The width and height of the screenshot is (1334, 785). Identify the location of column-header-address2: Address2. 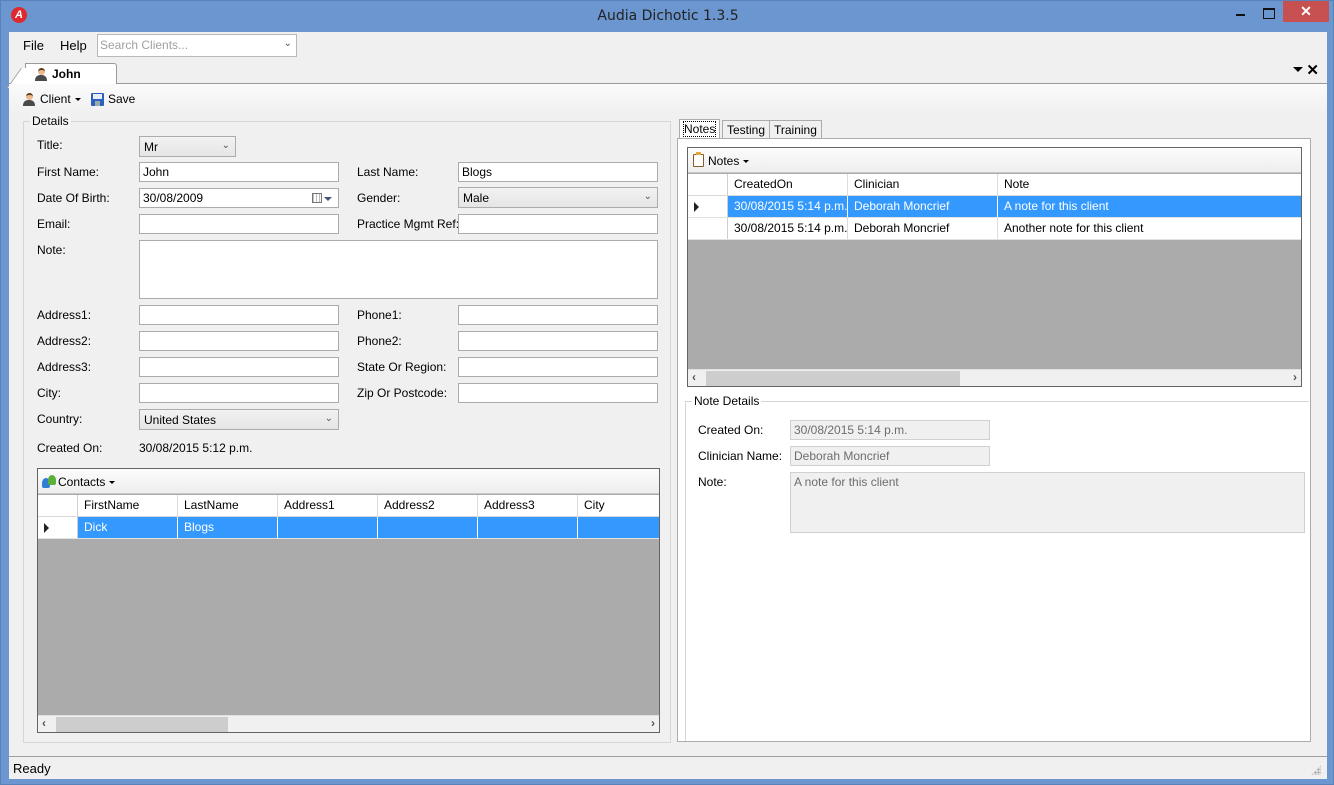
(428, 505).